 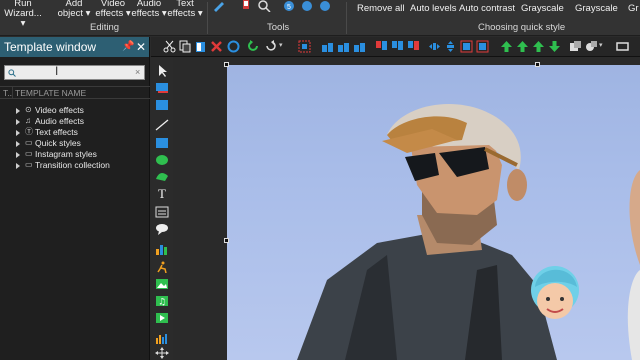 What do you see at coordinates (181, 9) in the screenshot?
I see `text-effects-label: Text effects` at bounding box center [181, 9].